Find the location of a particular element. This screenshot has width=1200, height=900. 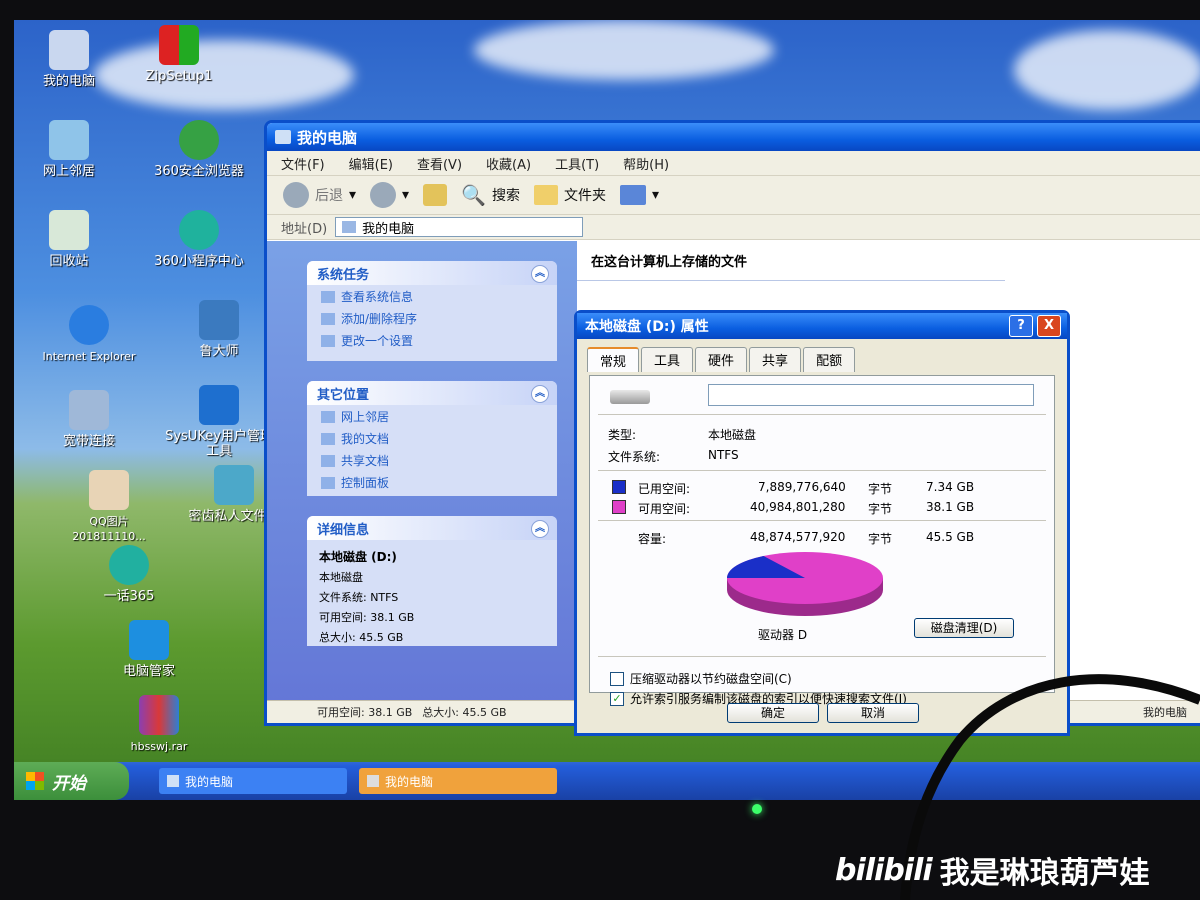

free-space-unit: 字节 is located at coordinates (880, 509).